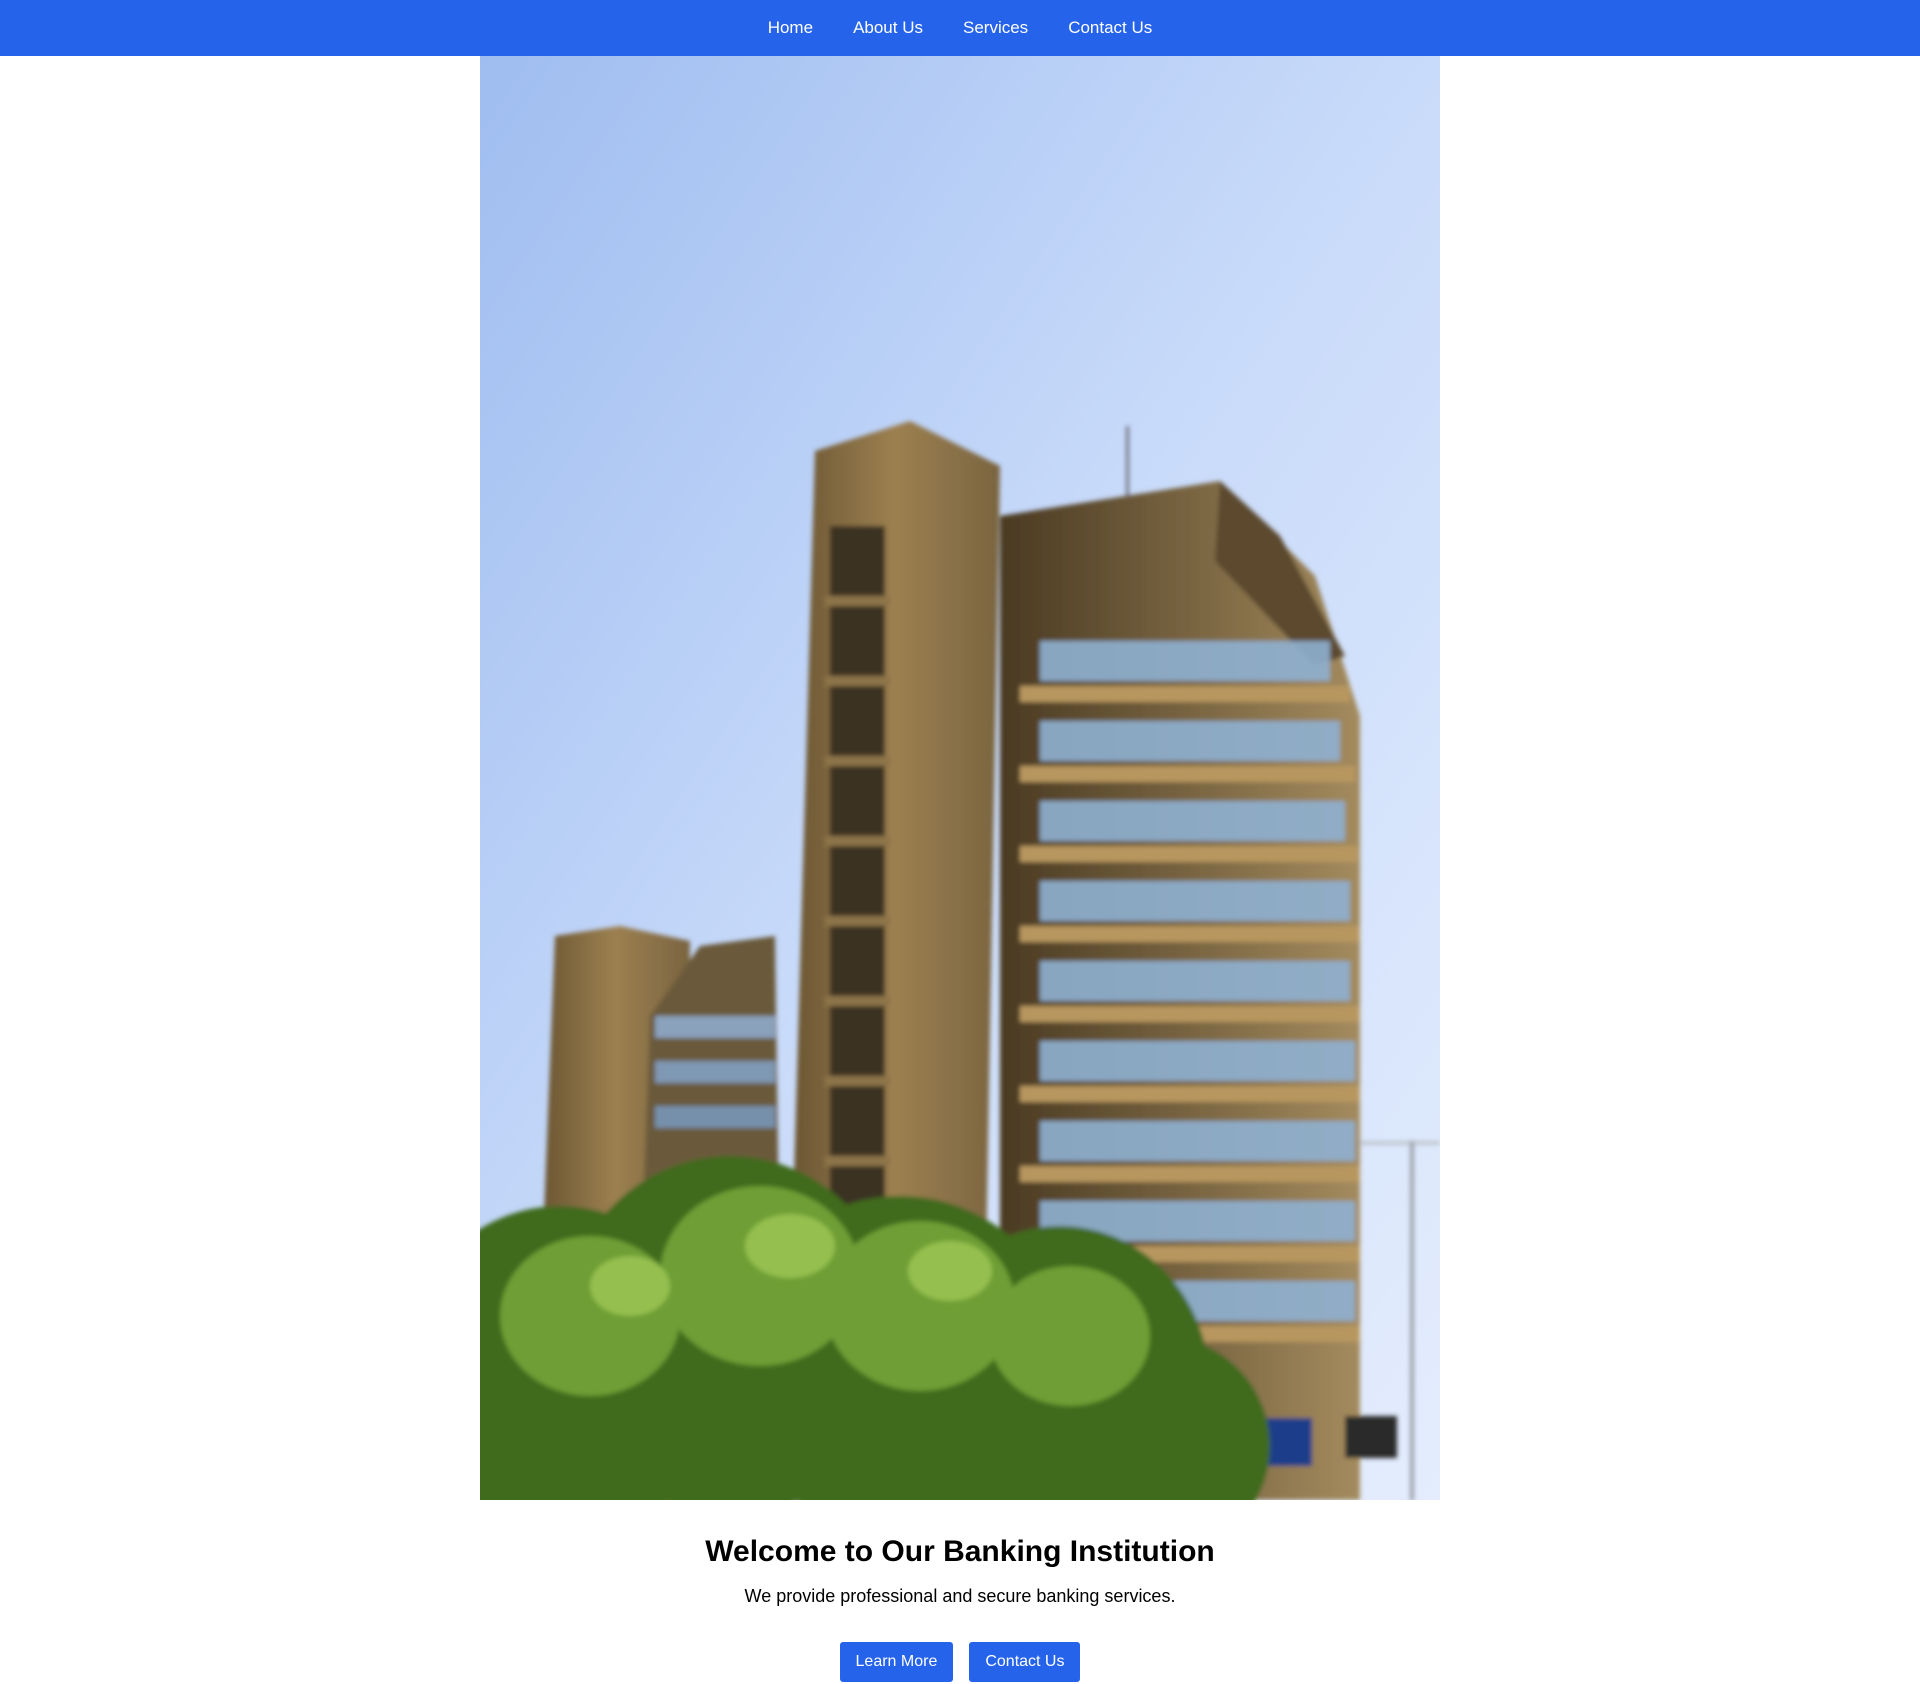  What do you see at coordinates (960, 1662) in the screenshot?
I see `cta-button-row: Learn More Contact Us` at bounding box center [960, 1662].